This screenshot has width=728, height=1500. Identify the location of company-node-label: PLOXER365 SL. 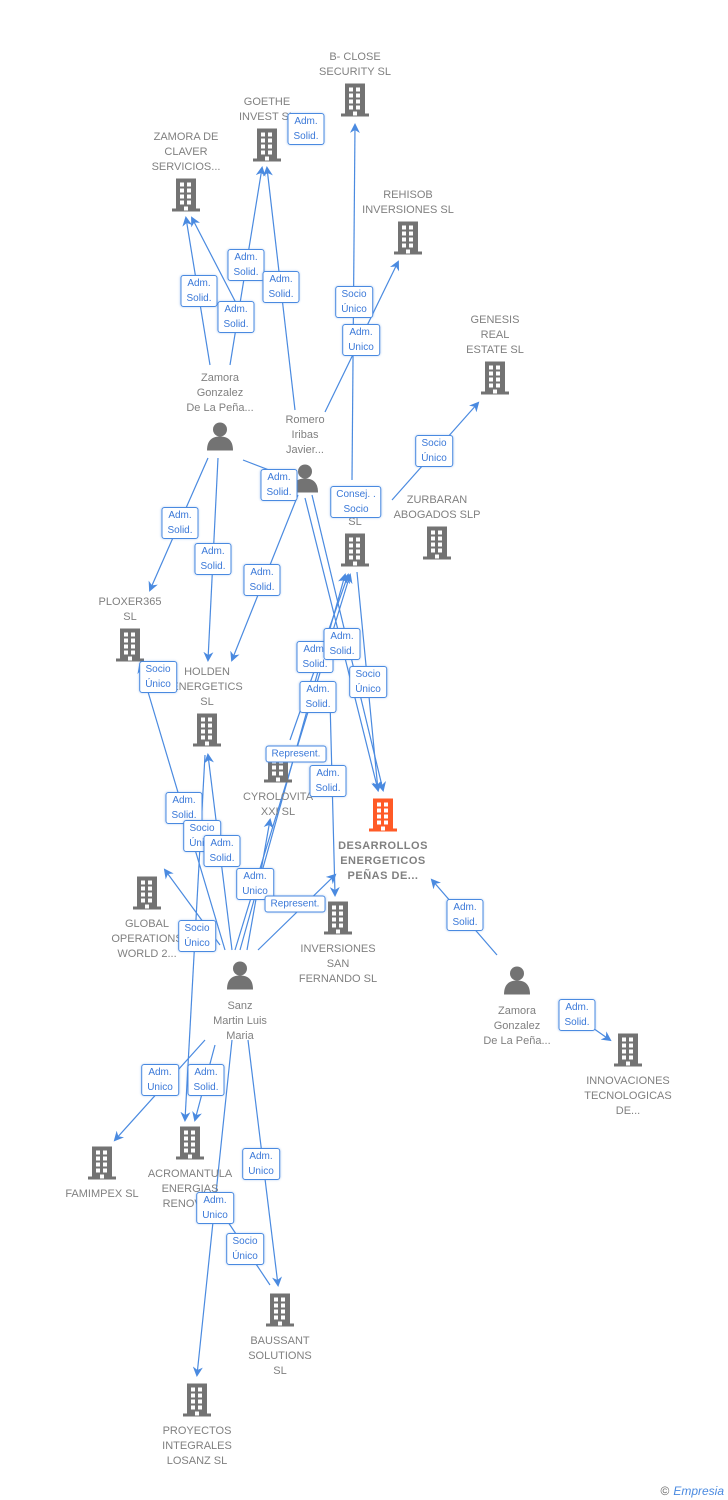
(130, 610).